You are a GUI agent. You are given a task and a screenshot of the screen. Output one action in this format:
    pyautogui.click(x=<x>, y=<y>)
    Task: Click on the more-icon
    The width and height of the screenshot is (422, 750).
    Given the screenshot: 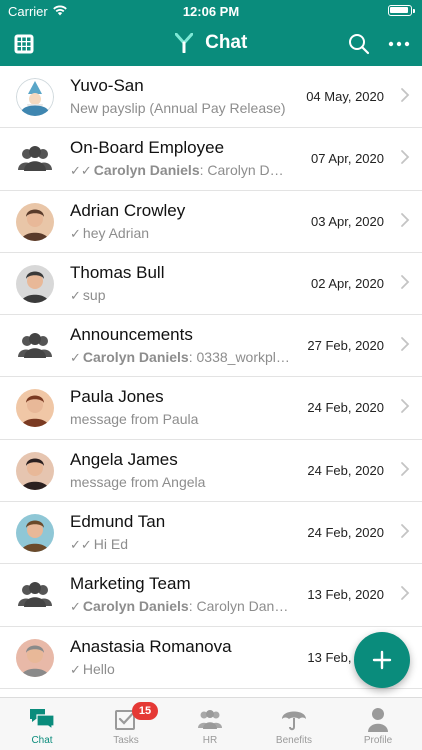 What is the action you would take?
    pyautogui.click(x=399, y=44)
    